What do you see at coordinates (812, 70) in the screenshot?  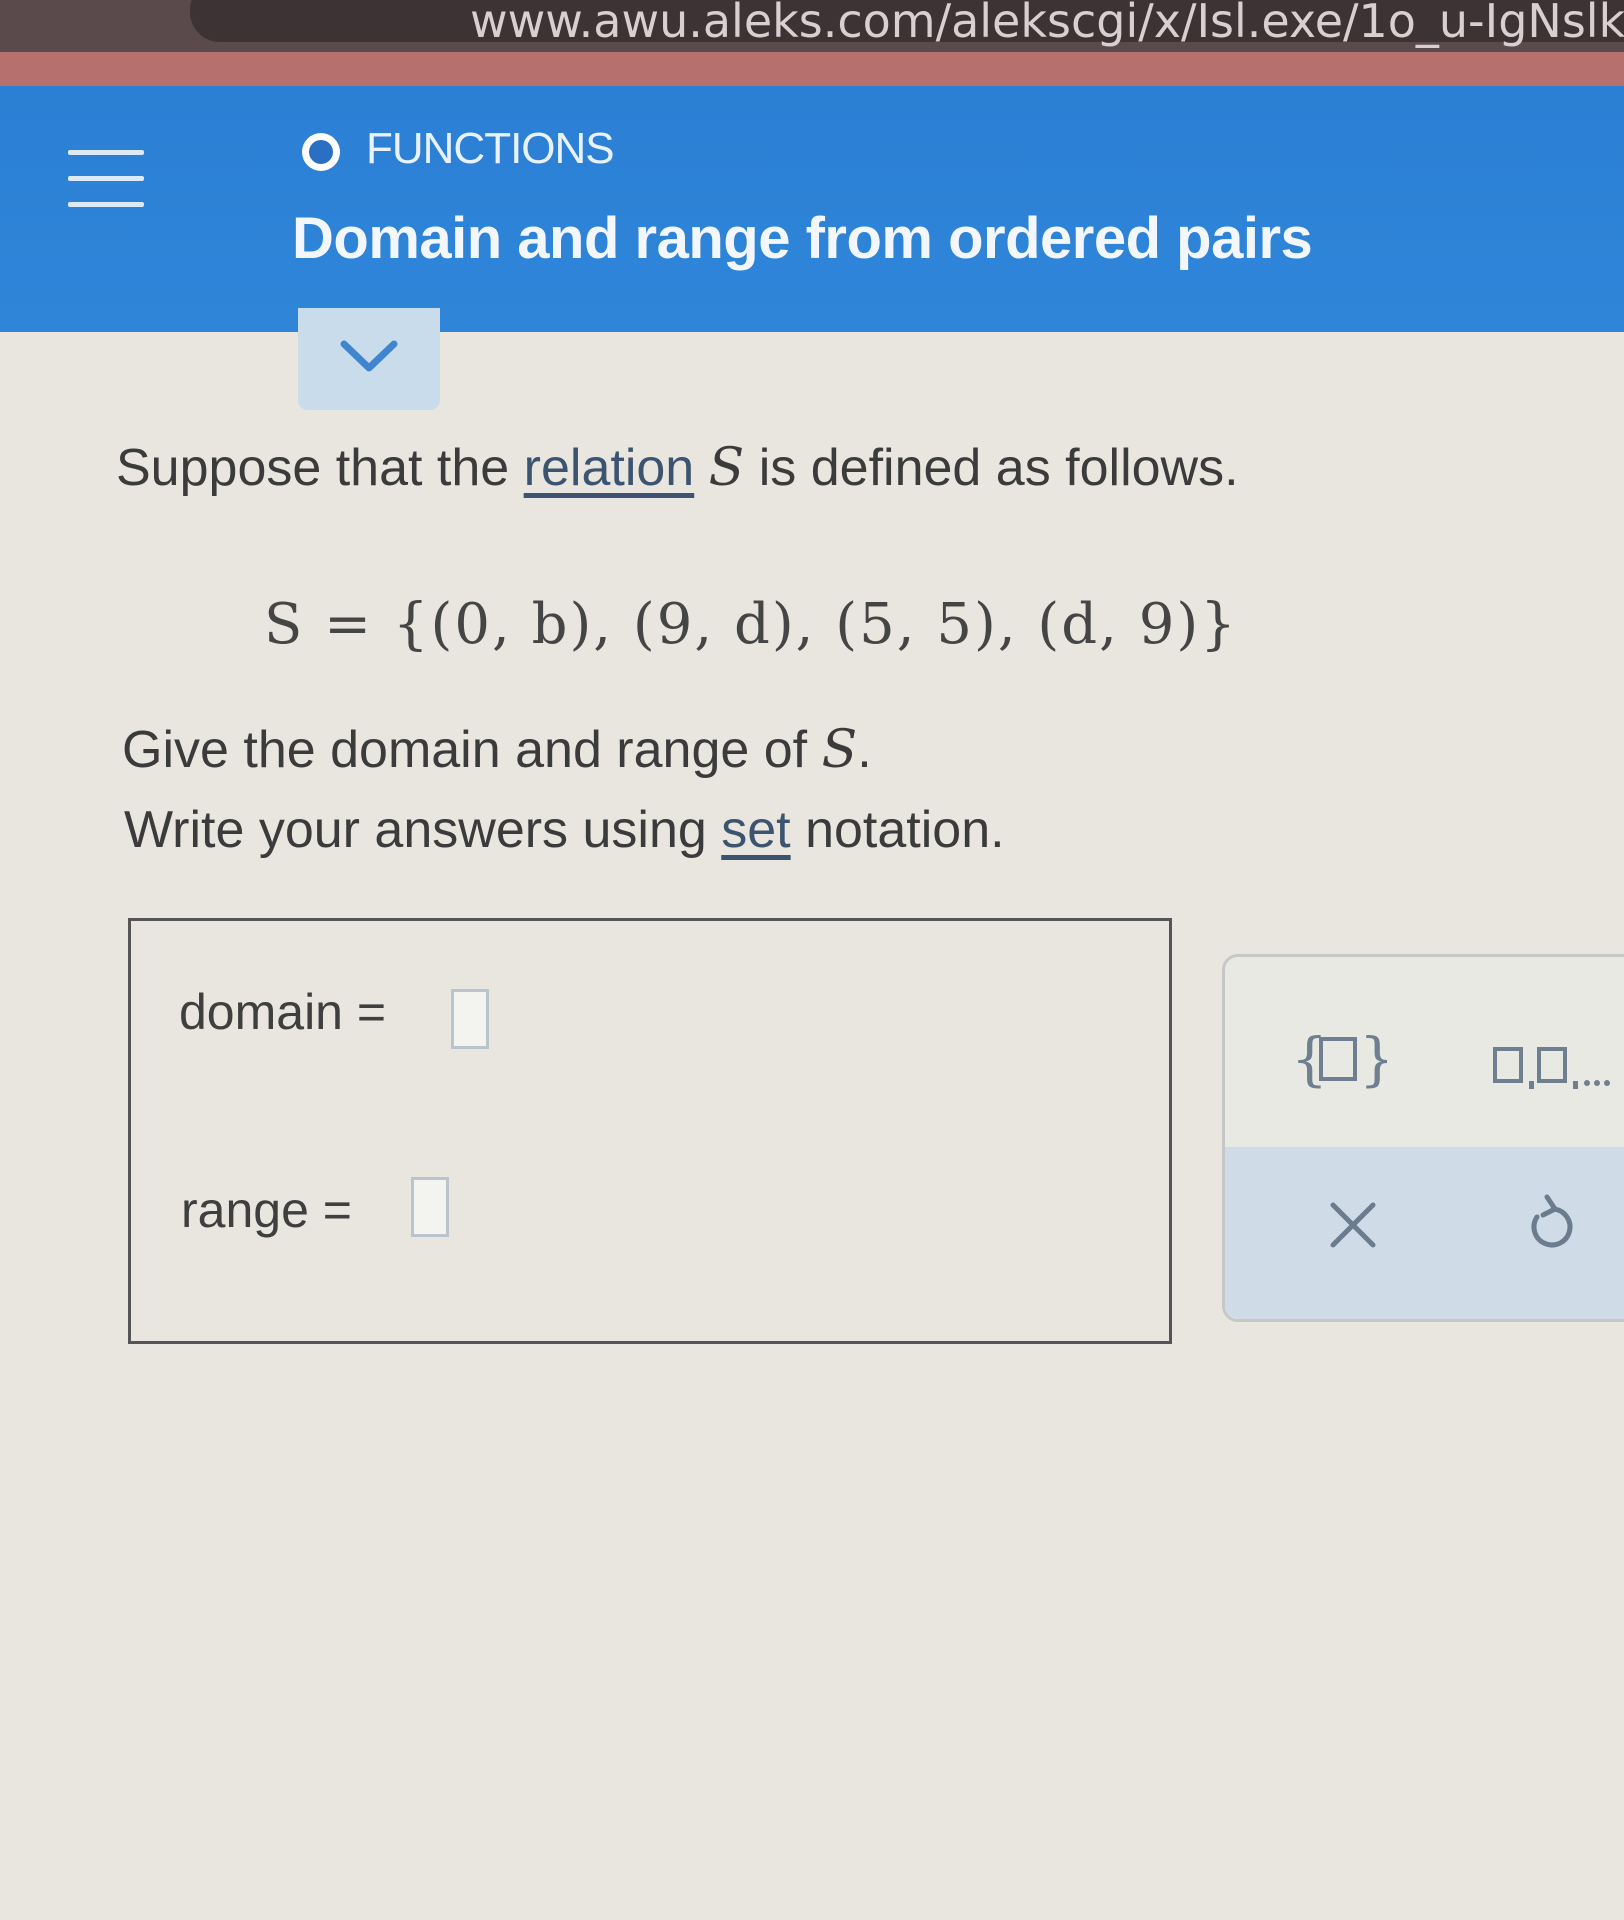 I see `browser-toolbar-strip` at bounding box center [812, 70].